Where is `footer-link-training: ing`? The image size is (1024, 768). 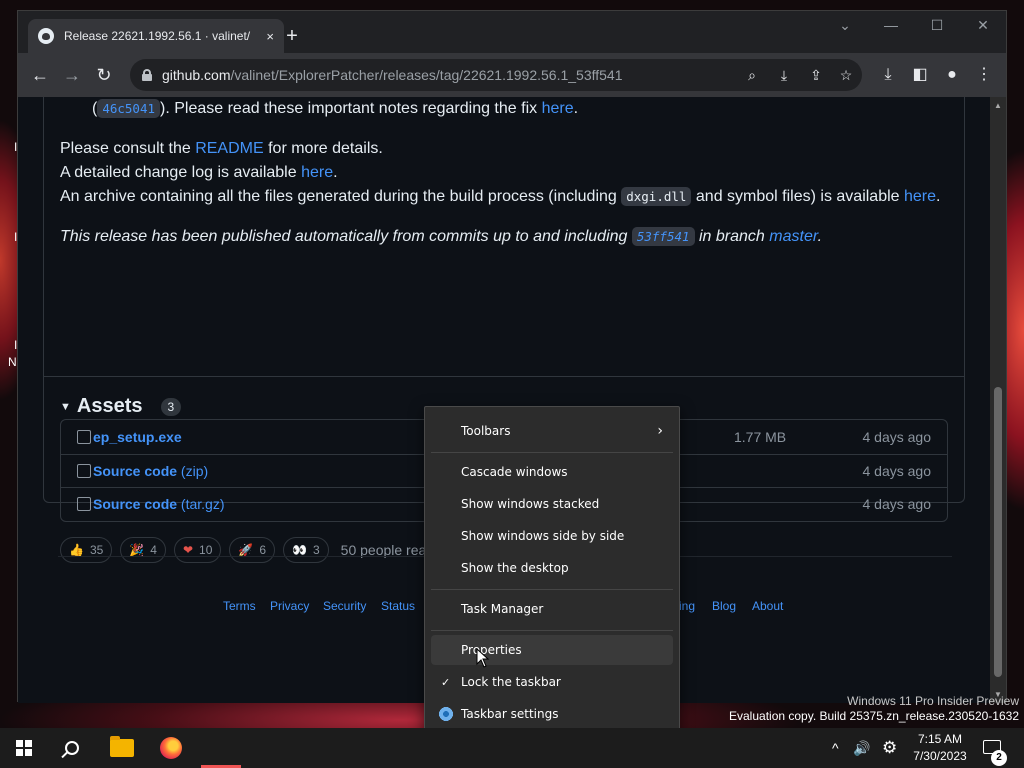 footer-link-training: ing is located at coordinates (687, 606).